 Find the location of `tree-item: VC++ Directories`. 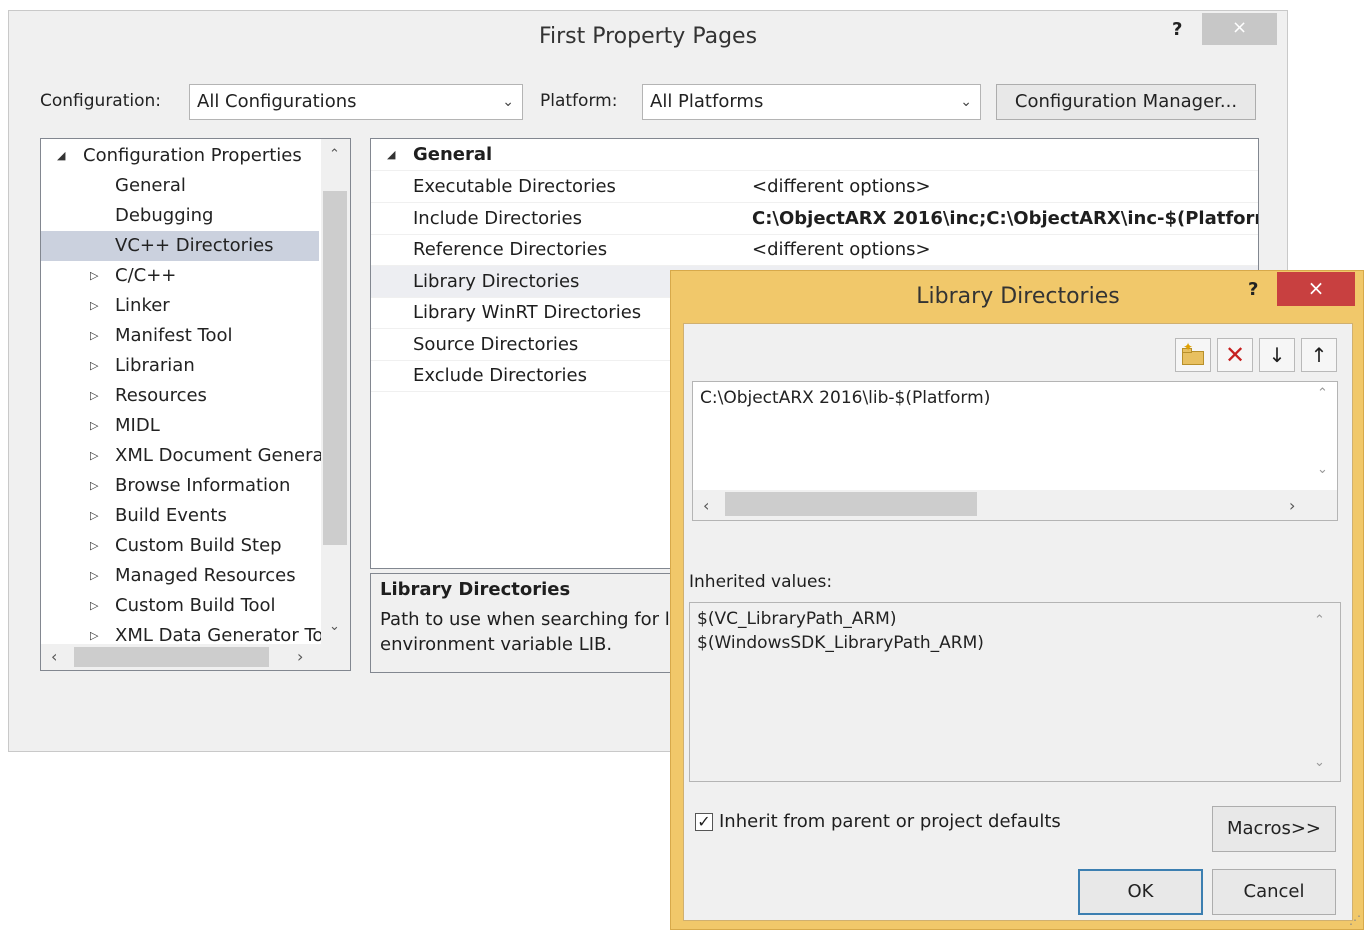

tree-item: VC++ Directories is located at coordinates (180, 246).